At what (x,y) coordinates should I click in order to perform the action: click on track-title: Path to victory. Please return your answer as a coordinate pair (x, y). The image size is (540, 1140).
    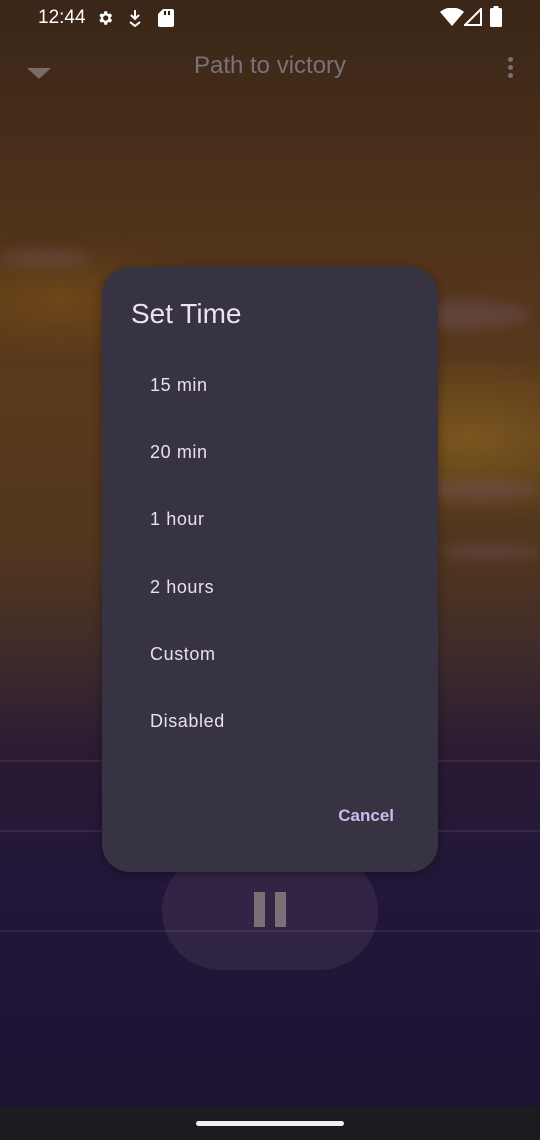
    Looking at the image, I should click on (270, 65).